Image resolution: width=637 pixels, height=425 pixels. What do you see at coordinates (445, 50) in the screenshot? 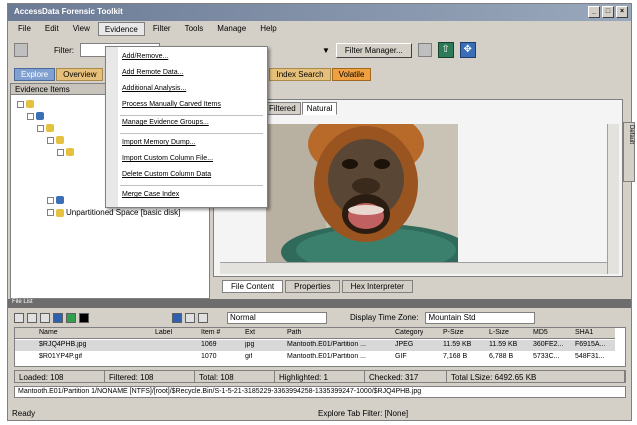
I see `up-arrow-icon: ⇧` at bounding box center [445, 50].